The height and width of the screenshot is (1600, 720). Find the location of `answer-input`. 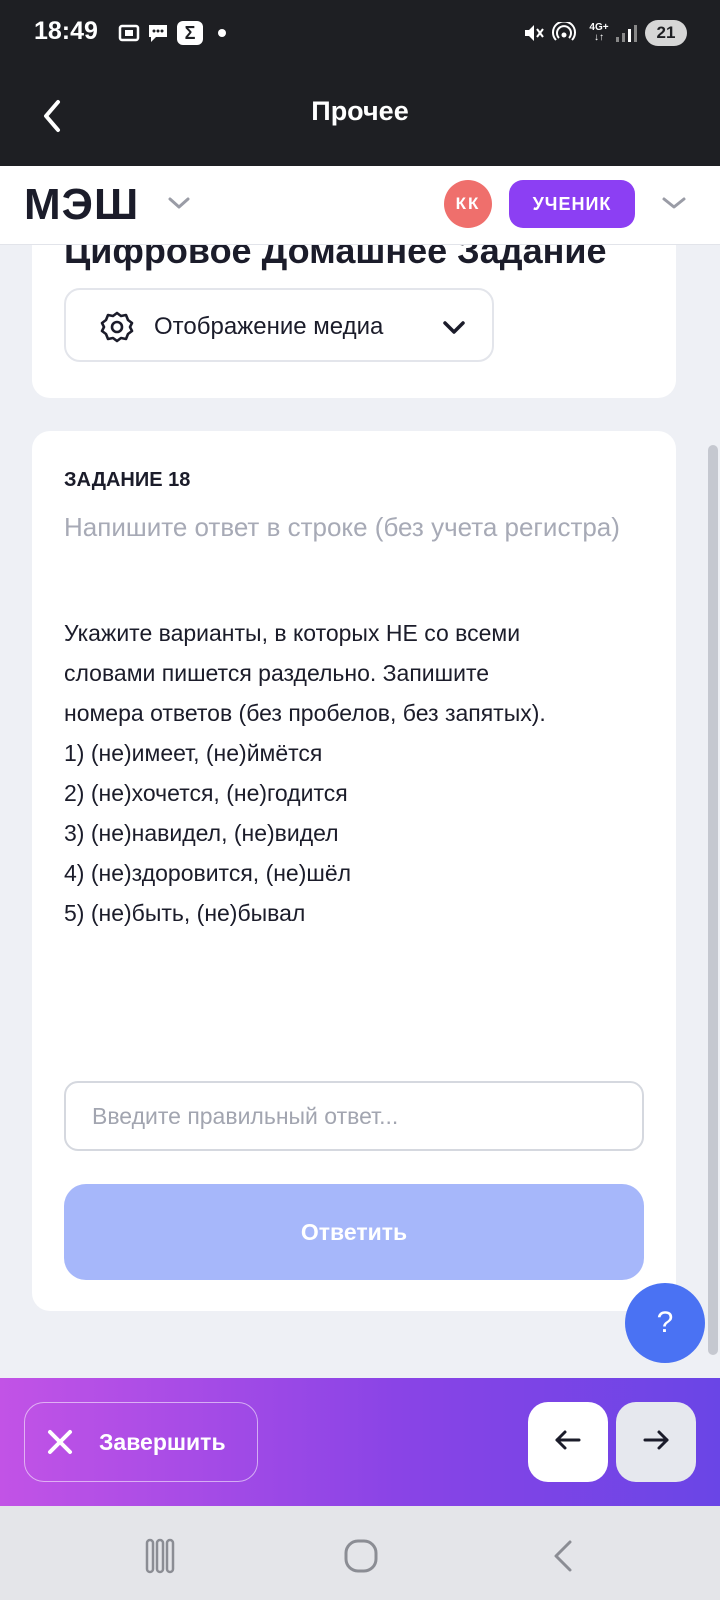

answer-input is located at coordinates (354, 1116).